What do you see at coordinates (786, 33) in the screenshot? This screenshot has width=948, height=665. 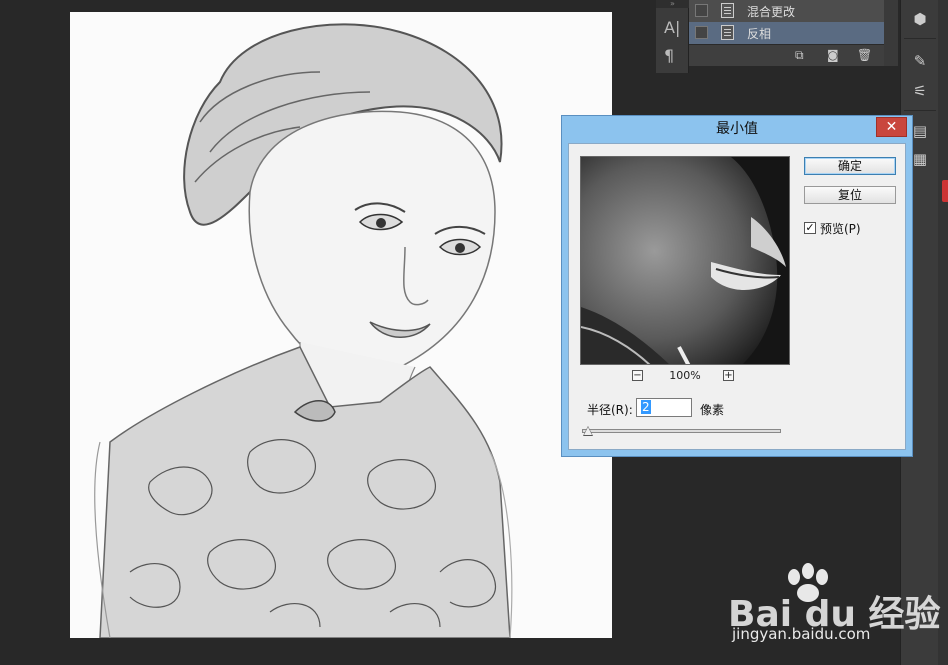 I see `history-item-selected: 反相` at bounding box center [786, 33].